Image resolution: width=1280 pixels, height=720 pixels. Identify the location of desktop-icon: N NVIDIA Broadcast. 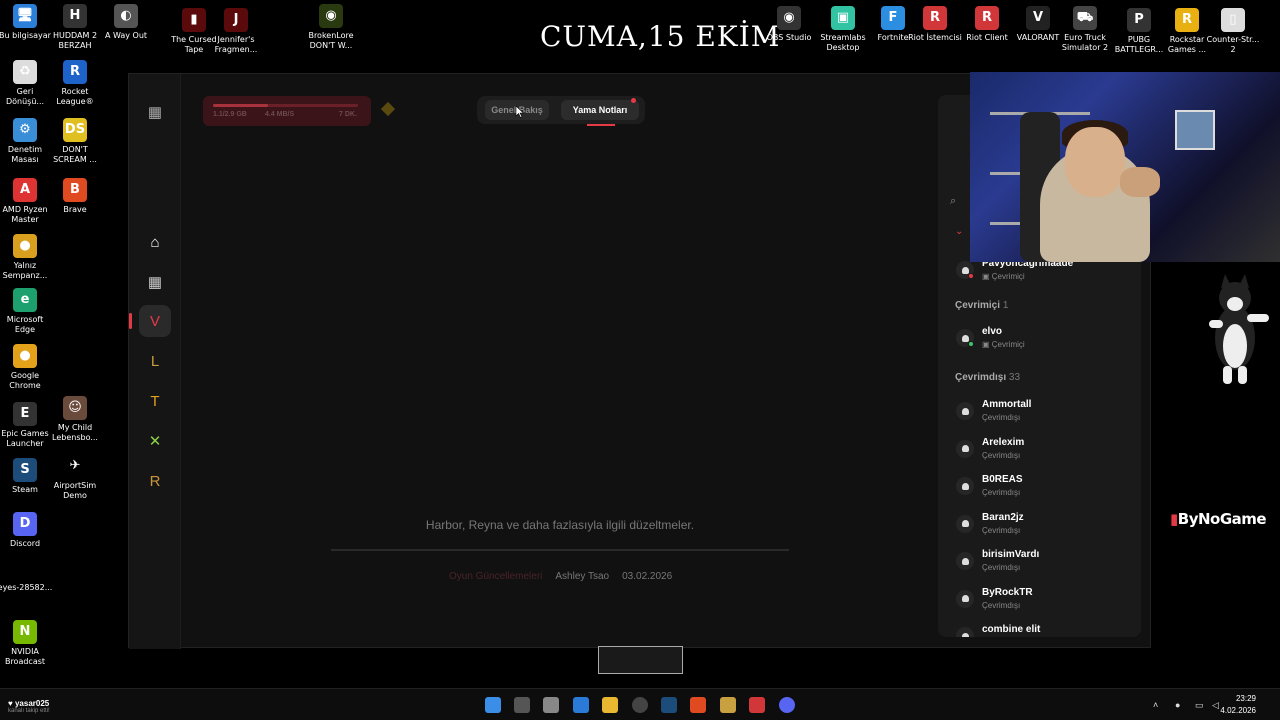
(28, 643).